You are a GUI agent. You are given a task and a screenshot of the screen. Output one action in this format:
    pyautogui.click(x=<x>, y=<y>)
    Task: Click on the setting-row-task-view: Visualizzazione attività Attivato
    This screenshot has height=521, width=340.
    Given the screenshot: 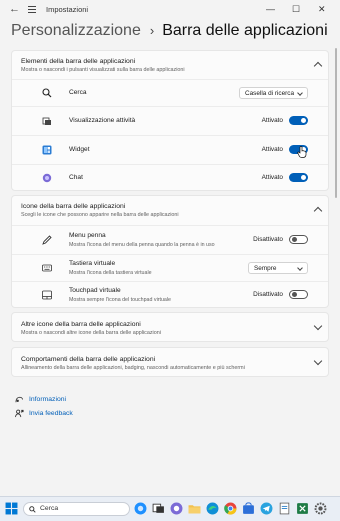 What is the action you would take?
    pyautogui.click(x=170, y=120)
    